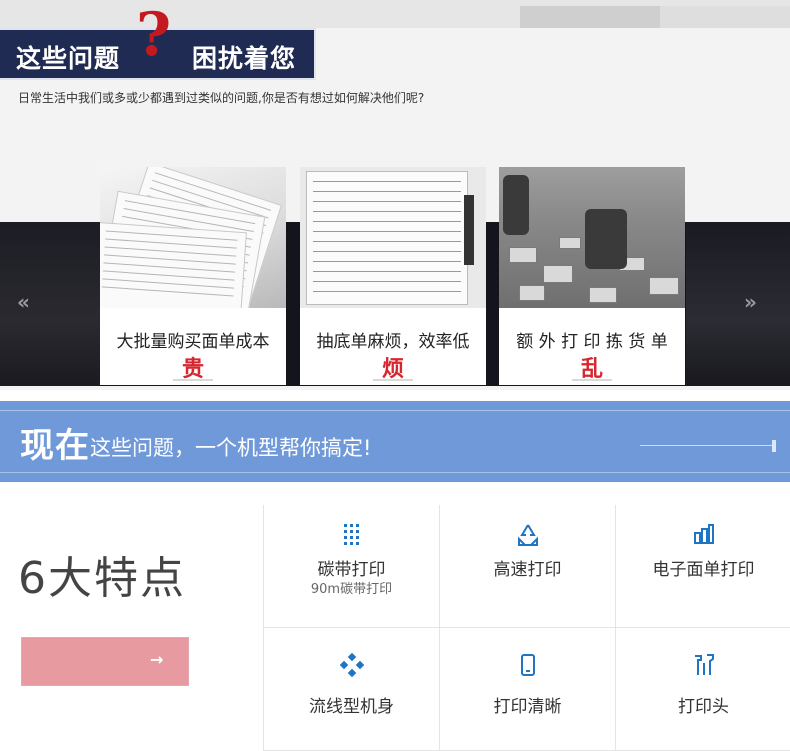  What do you see at coordinates (774, 446) in the screenshot?
I see `banner-tick` at bounding box center [774, 446].